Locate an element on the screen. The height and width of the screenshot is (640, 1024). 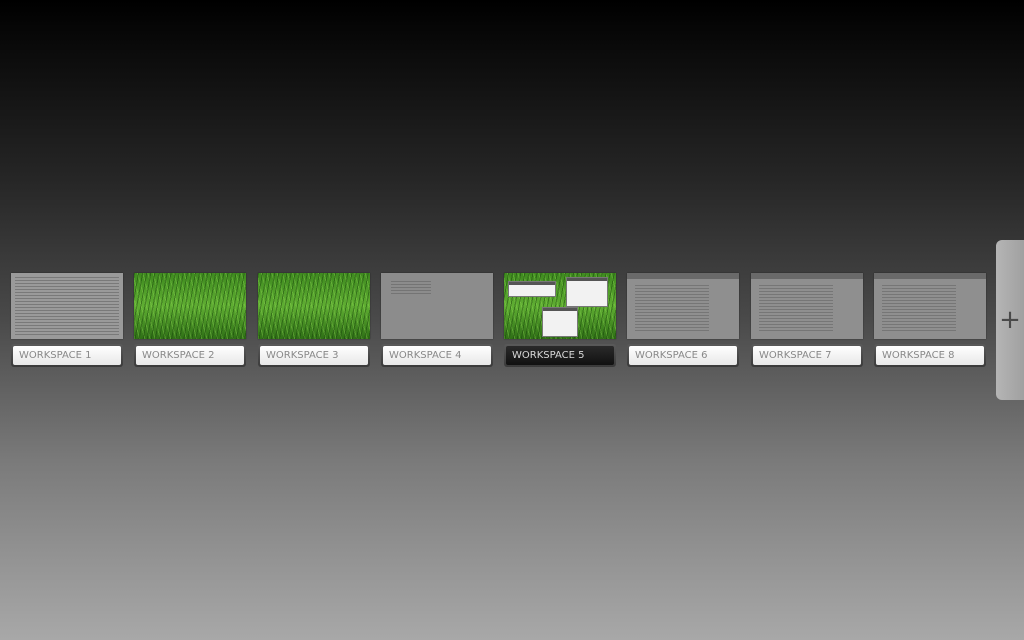
workspace-3-label: WORKSPACE 3 is located at coordinates (314, 355).